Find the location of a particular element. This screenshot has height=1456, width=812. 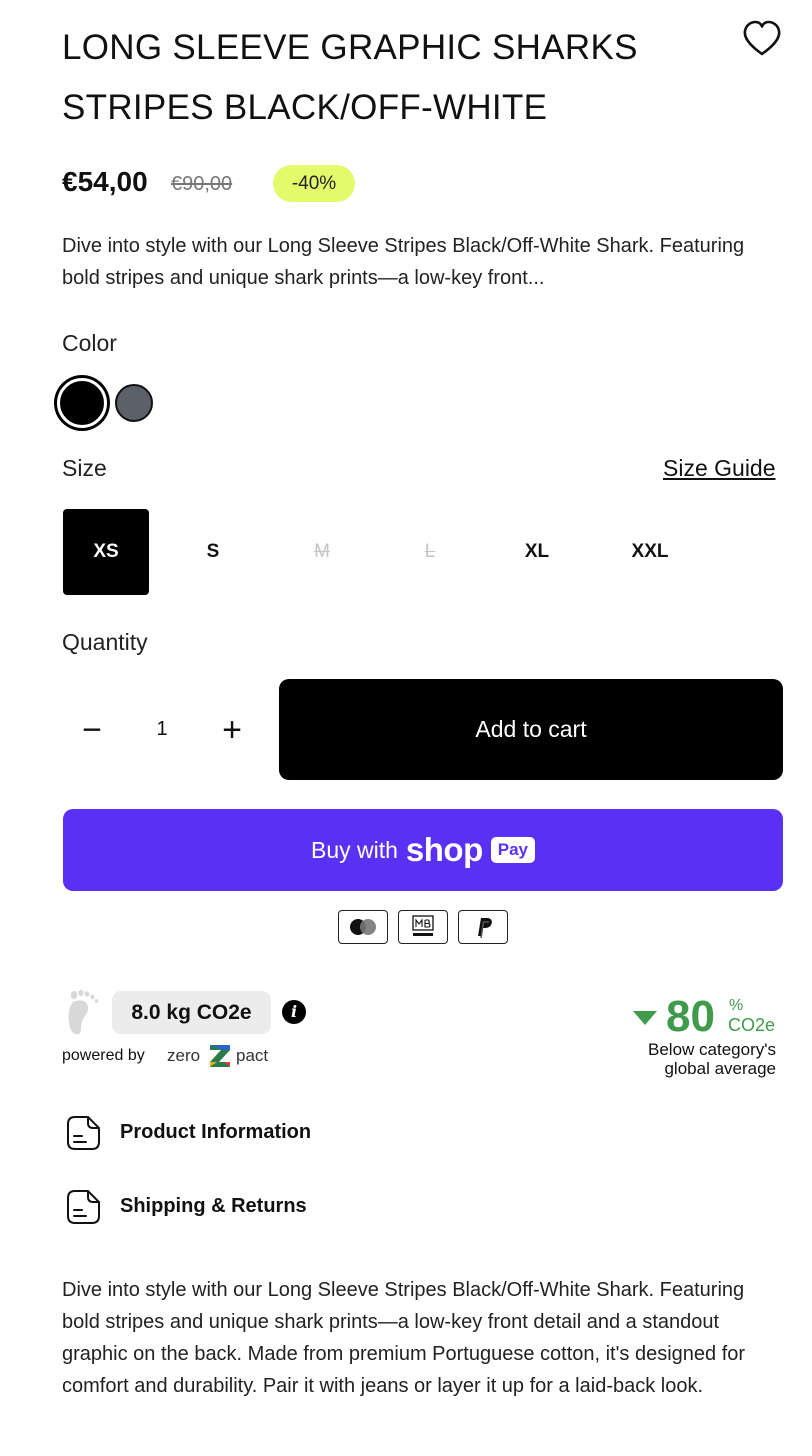

accordion-product-information: Product Information is located at coordinates (262, 1132).